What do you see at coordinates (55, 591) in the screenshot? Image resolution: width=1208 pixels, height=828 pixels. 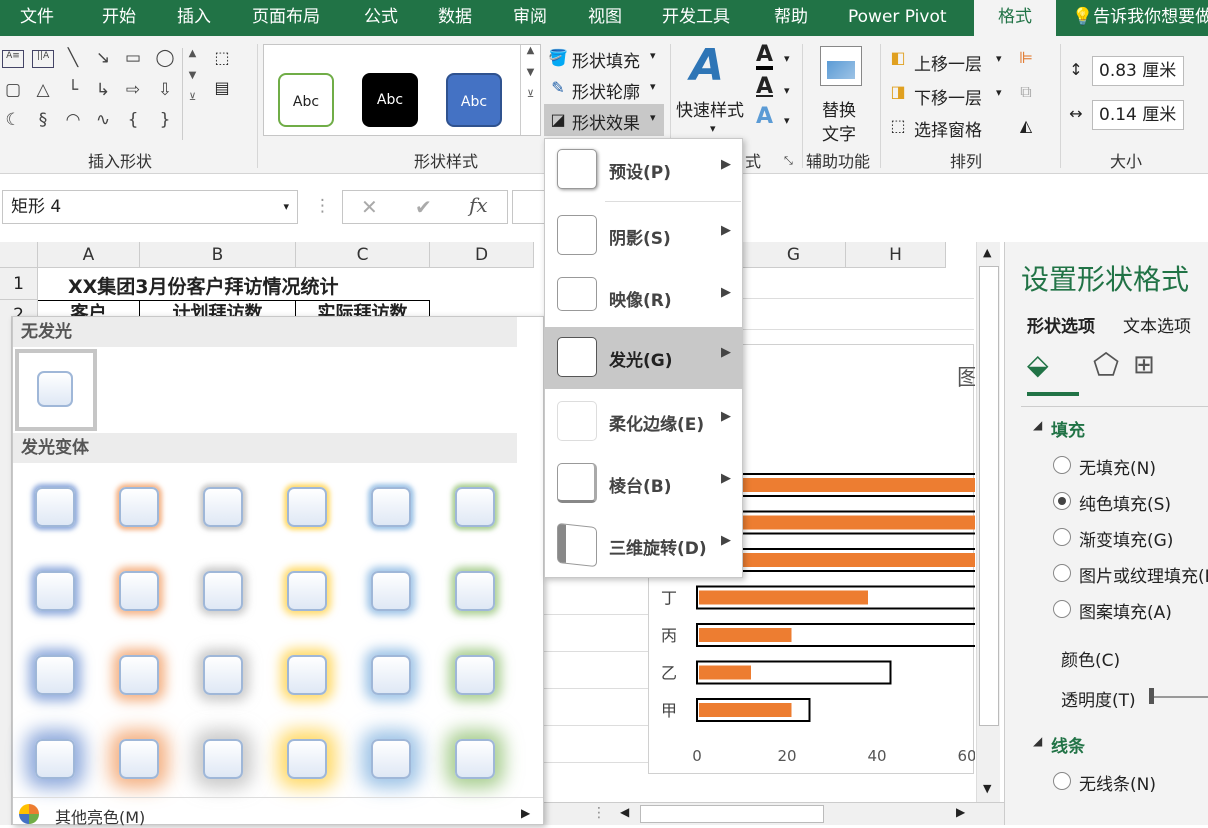 I see `glow-variant-r2-c1` at bounding box center [55, 591].